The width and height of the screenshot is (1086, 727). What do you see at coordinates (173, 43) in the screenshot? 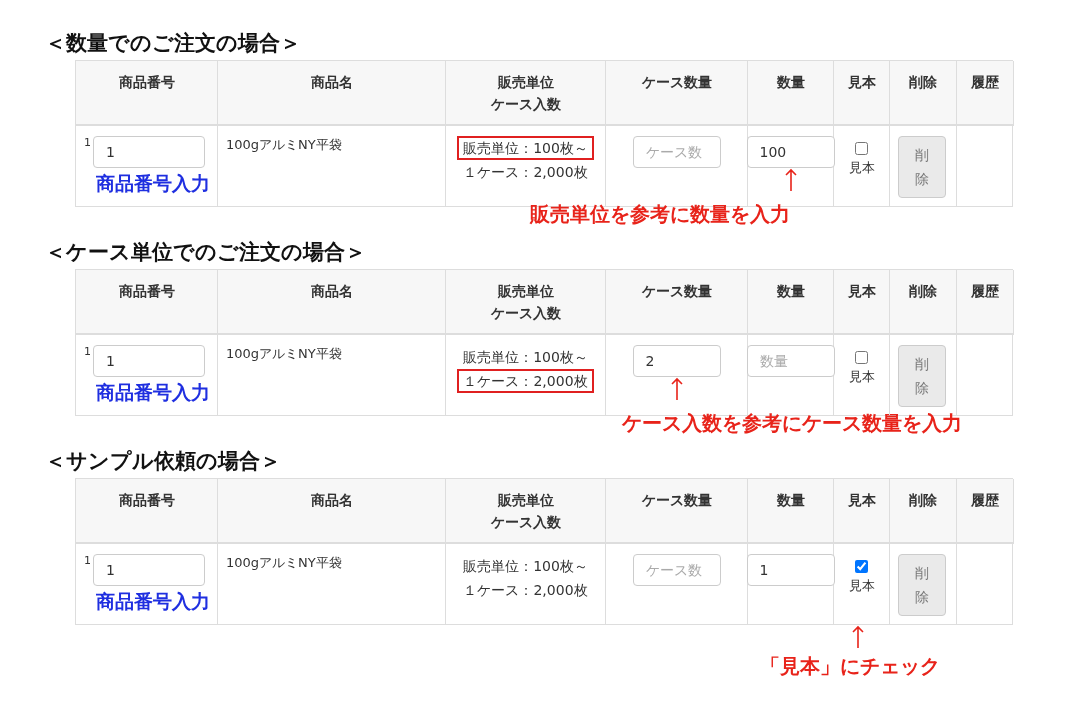
I see `section-heading: ＜数量でのご注文の場合＞` at bounding box center [173, 43].